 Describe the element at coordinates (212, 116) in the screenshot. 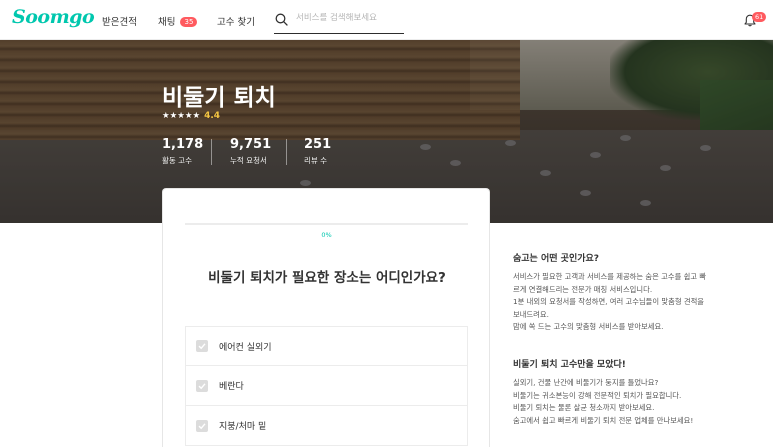

I see `rating-score: 4.4` at that location.